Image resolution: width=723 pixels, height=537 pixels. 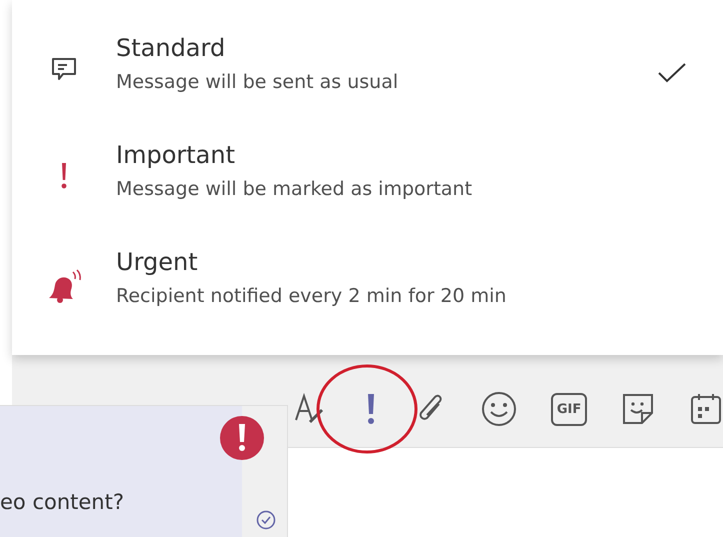 What do you see at coordinates (309, 409) in the screenshot?
I see `format-icon` at bounding box center [309, 409].